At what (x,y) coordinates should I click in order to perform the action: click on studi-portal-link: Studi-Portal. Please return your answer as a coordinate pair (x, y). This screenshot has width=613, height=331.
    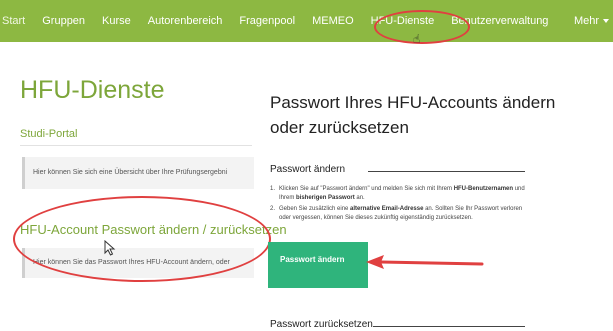
    Looking at the image, I should click on (48, 134).